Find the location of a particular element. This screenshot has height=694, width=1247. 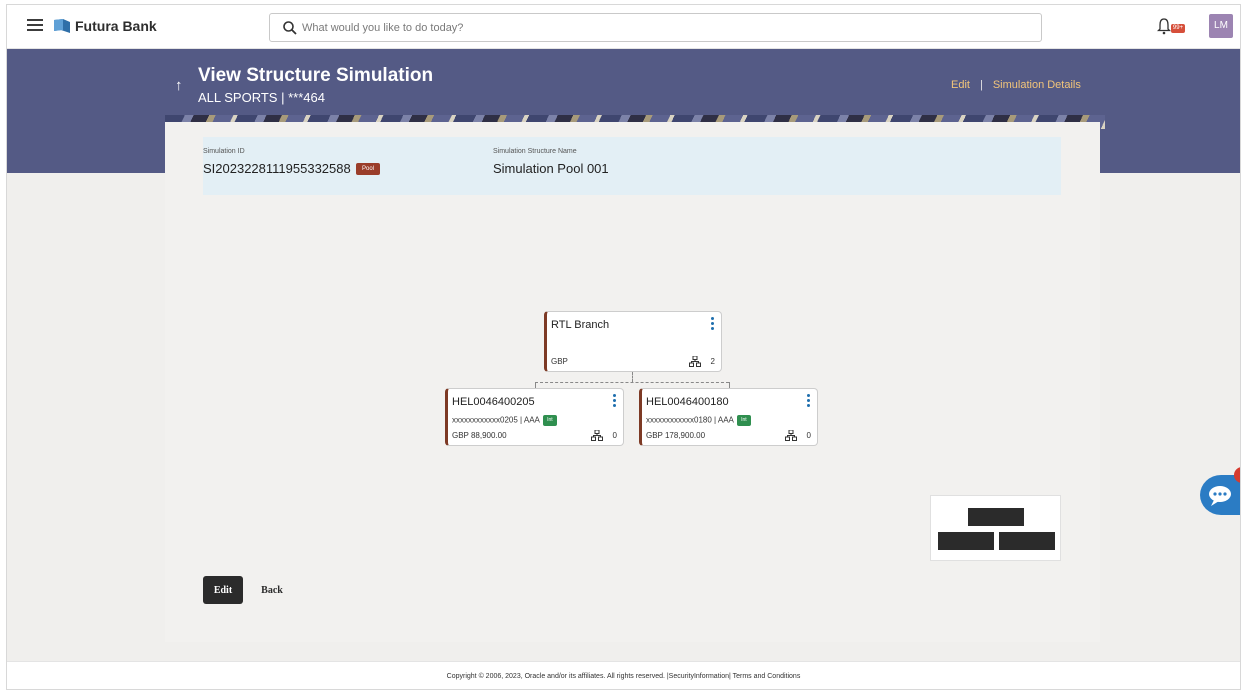

page-title: View Structure Simulation is located at coordinates (316, 75).